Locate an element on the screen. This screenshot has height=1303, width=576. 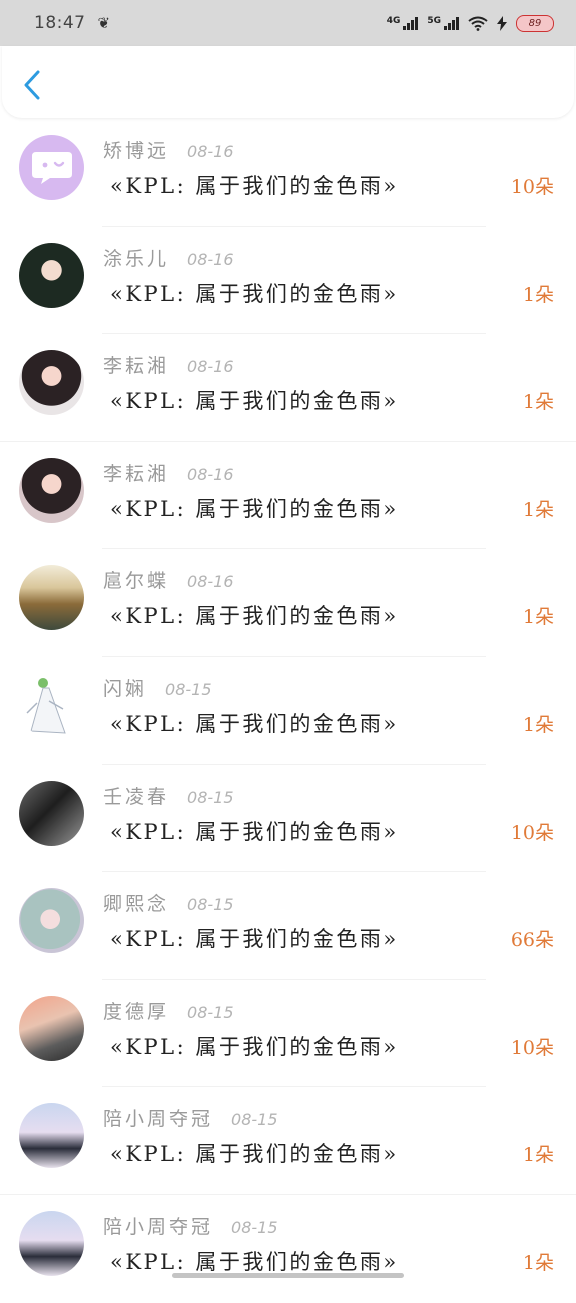
network-type-label: 4G is located at coordinates (394, 21).